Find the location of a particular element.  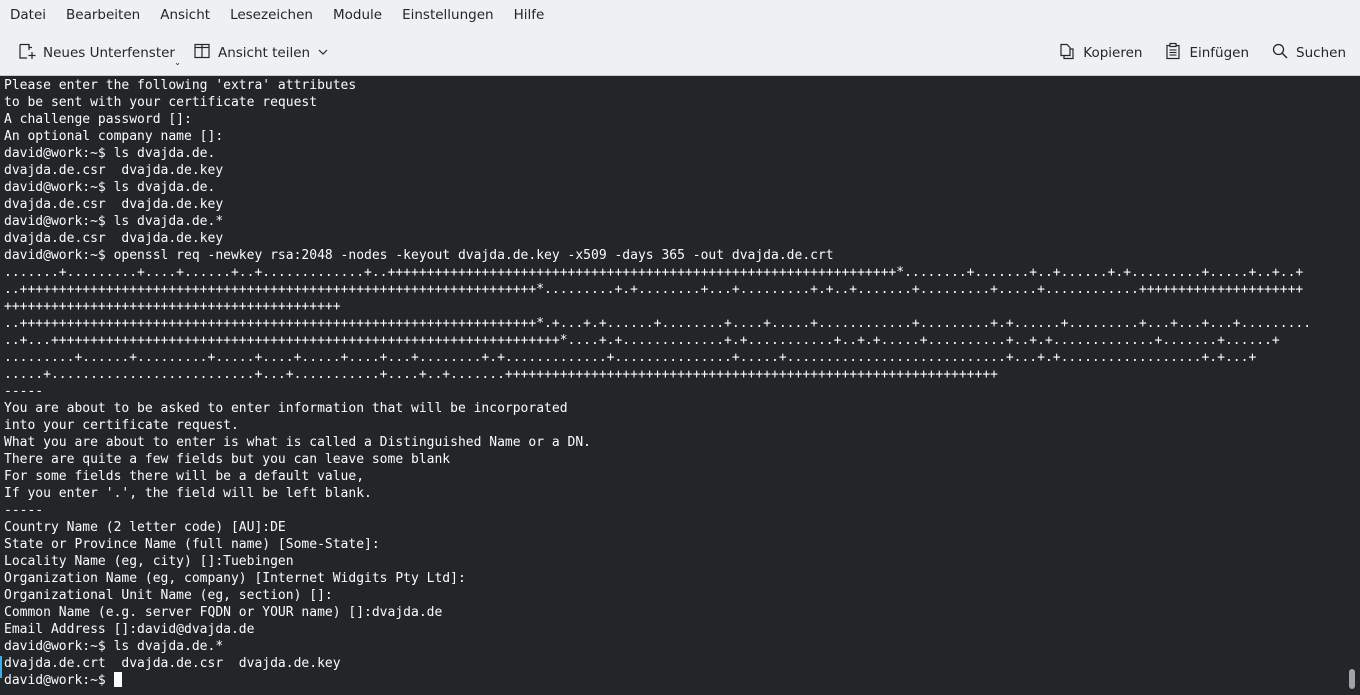

copy-button: Kopieren is located at coordinates (1100, 53).